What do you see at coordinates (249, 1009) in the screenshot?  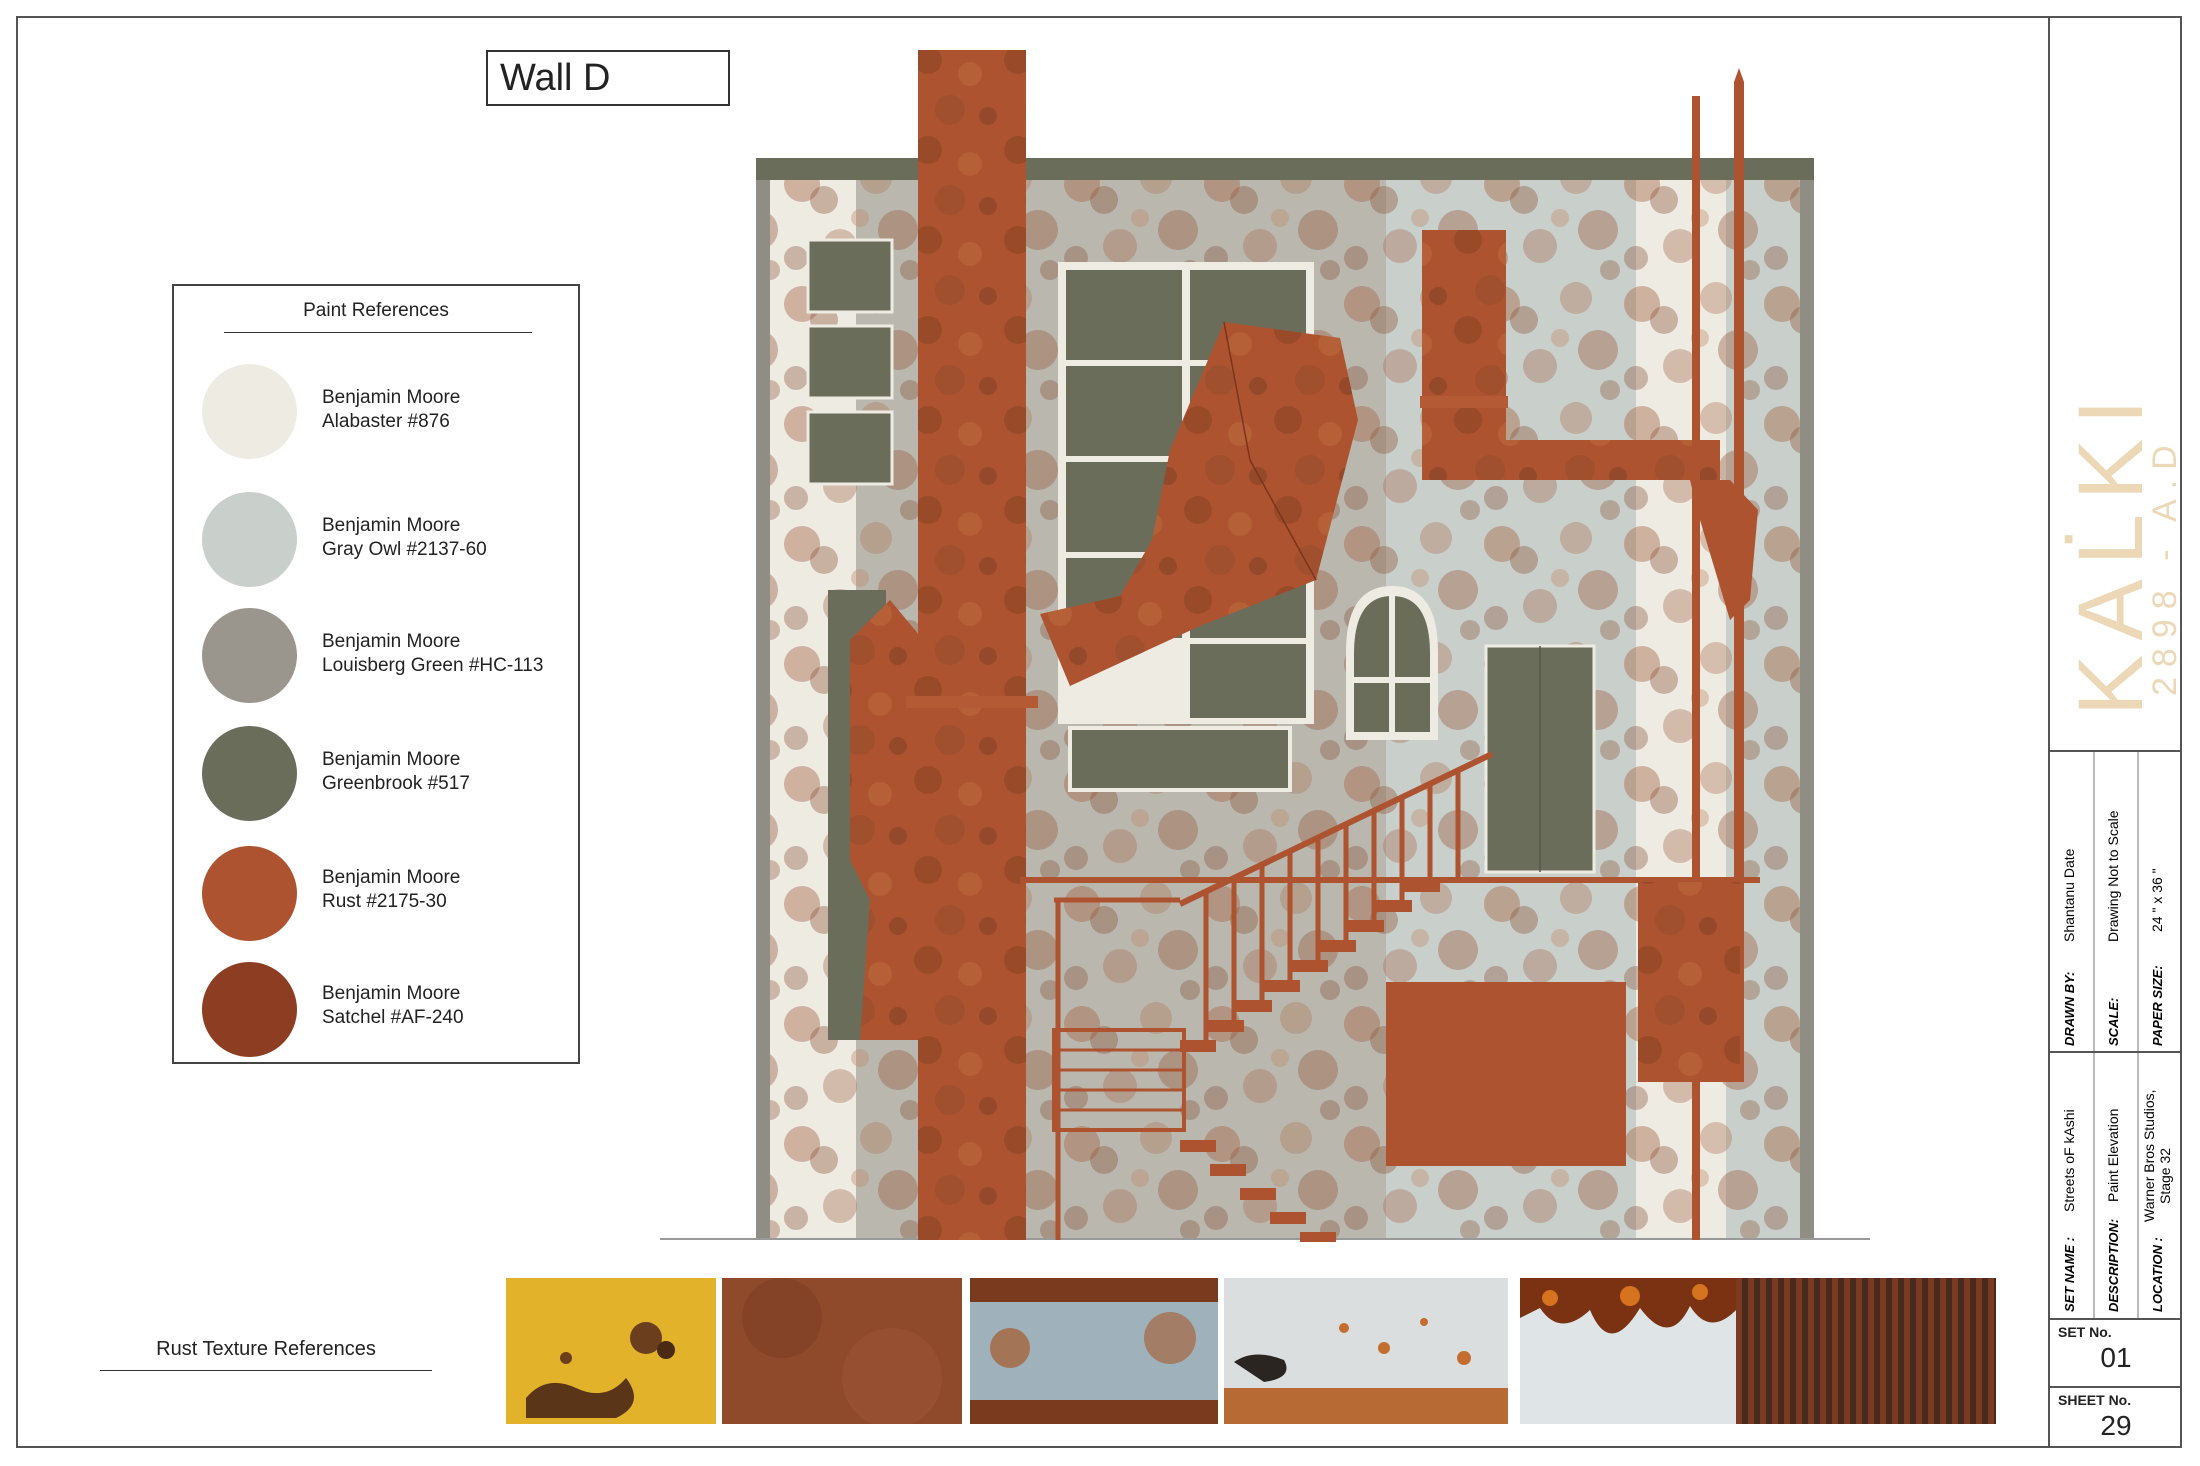 I see `swatch-satchel` at bounding box center [249, 1009].